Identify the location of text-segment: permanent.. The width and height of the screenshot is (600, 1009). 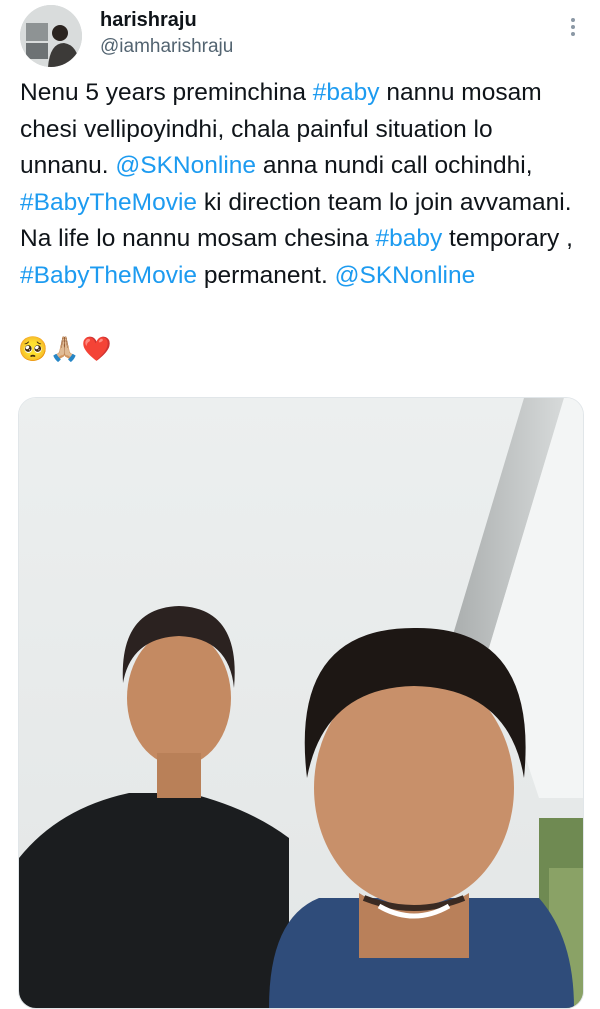
(266, 275).